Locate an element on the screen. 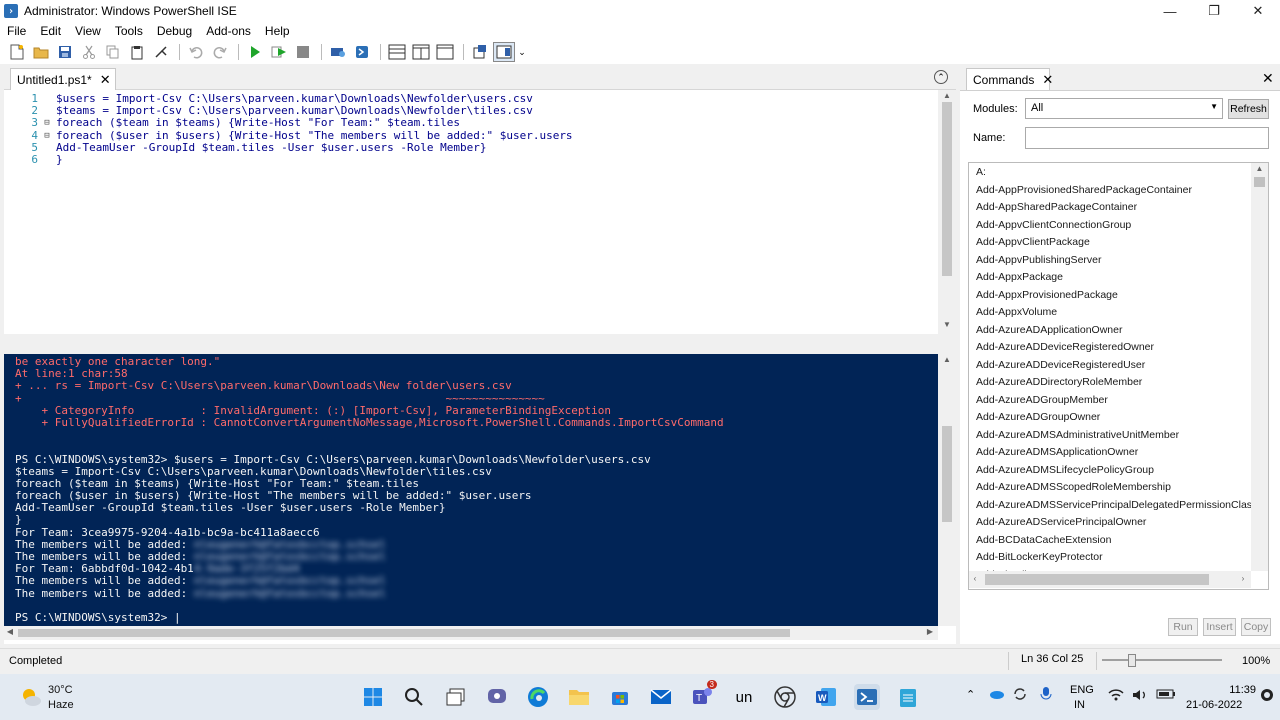 This screenshot has width=1280, height=720. zoom-slider is located at coordinates (1162, 660).